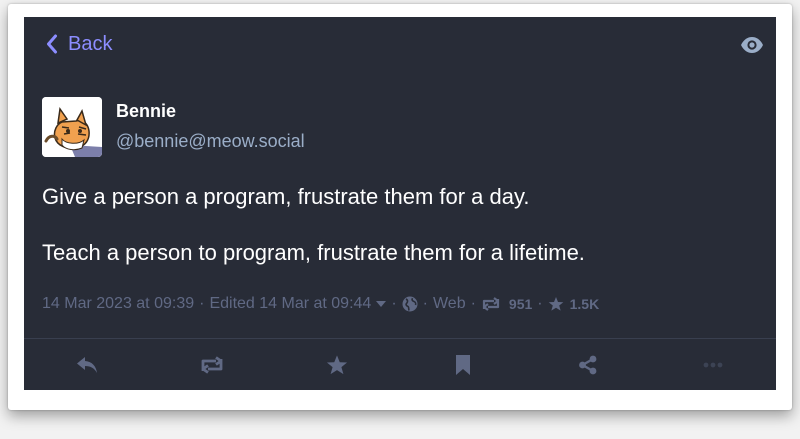  Describe the element at coordinates (290, 303) in the screenshot. I see `edited-label: Edited 14 Mar at 09:44` at that location.